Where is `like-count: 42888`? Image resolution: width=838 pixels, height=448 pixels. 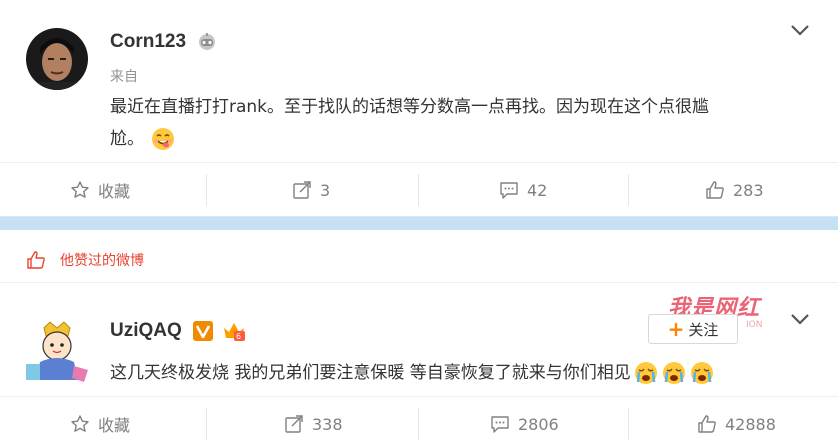
like-count: 42888 is located at coordinates (750, 424).